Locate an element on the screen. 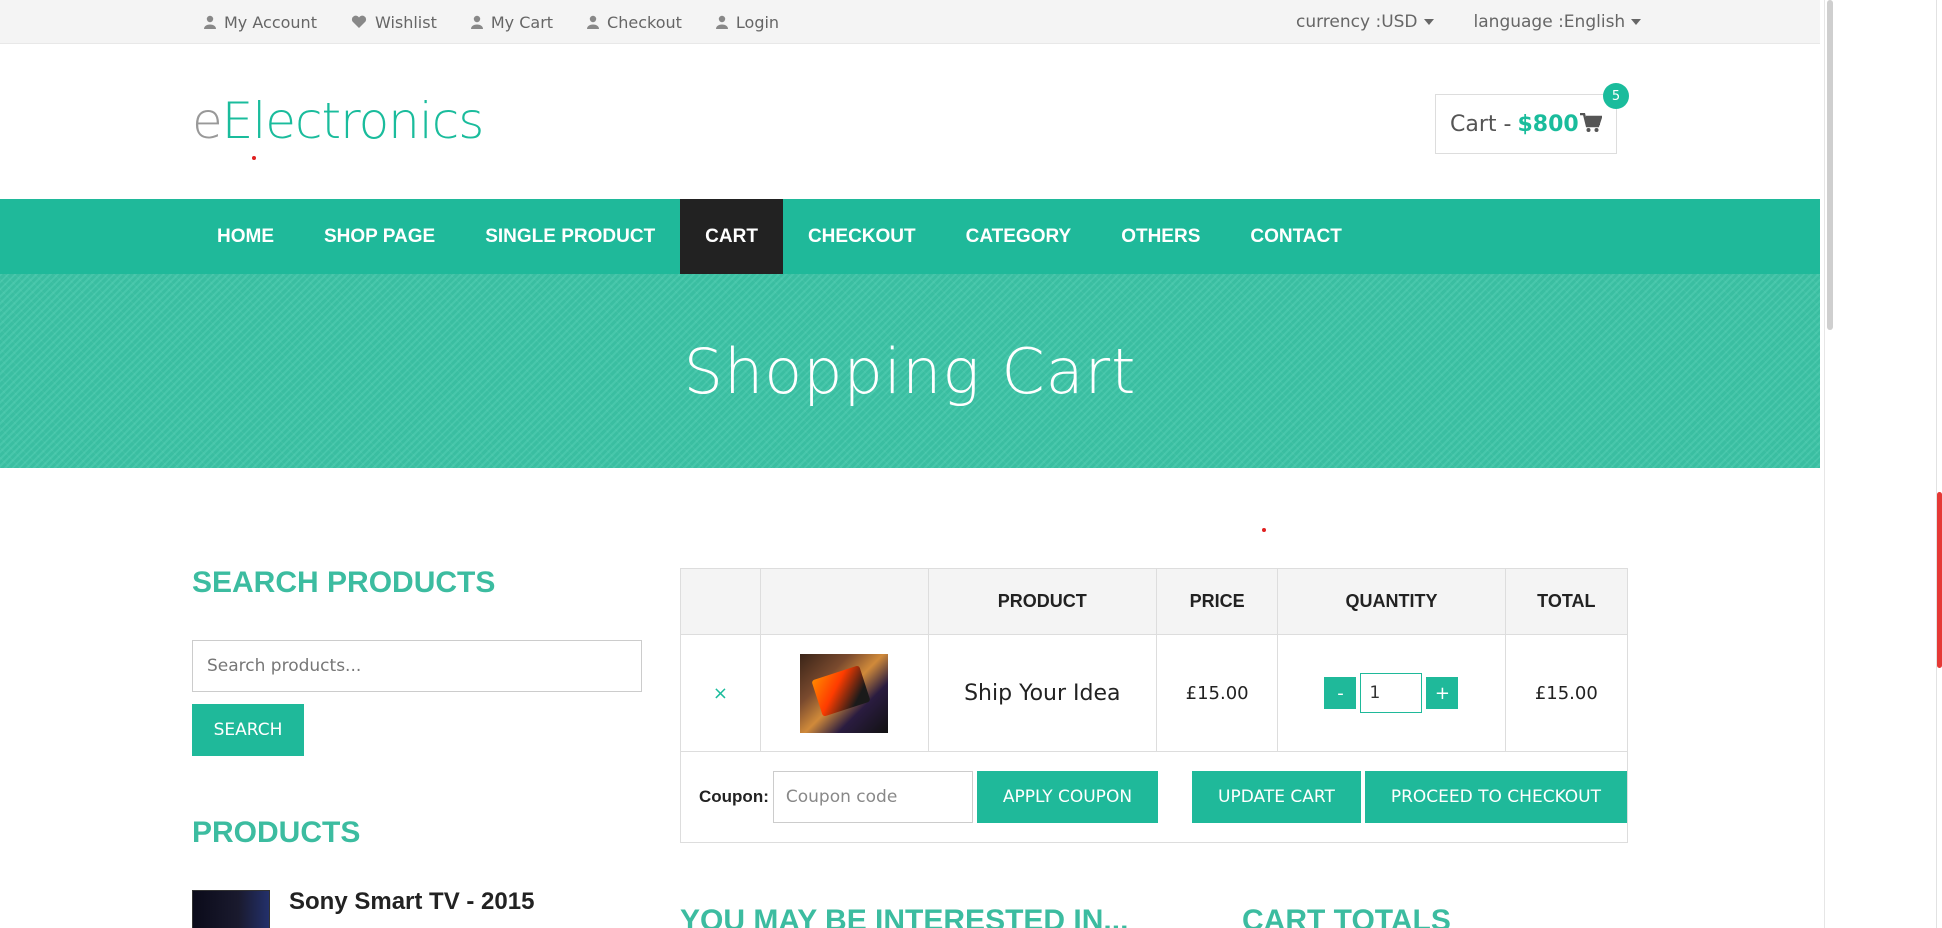  cart-item-price: £15.00 is located at coordinates (1217, 693).